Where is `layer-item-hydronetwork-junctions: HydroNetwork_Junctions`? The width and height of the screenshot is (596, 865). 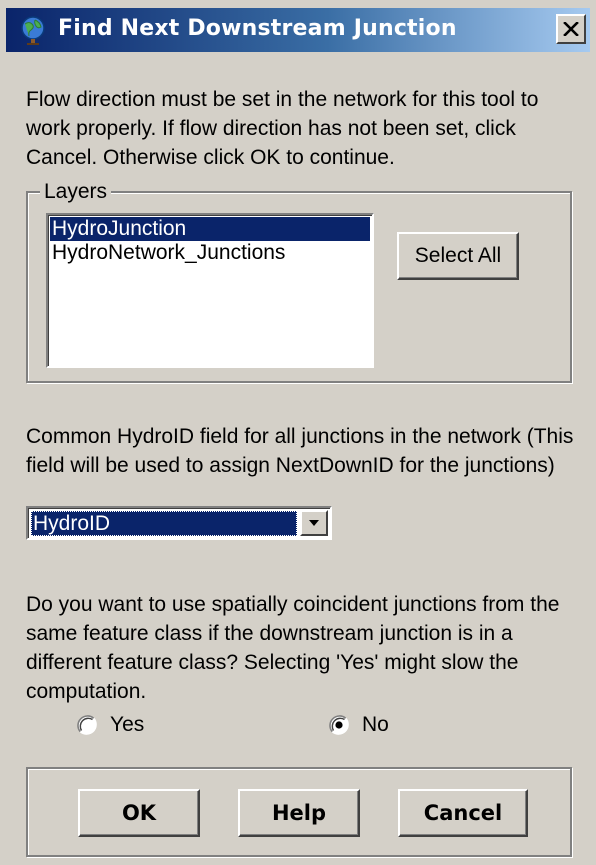 layer-item-hydronetwork-junctions: HydroNetwork_Junctions is located at coordinates (210, 253).